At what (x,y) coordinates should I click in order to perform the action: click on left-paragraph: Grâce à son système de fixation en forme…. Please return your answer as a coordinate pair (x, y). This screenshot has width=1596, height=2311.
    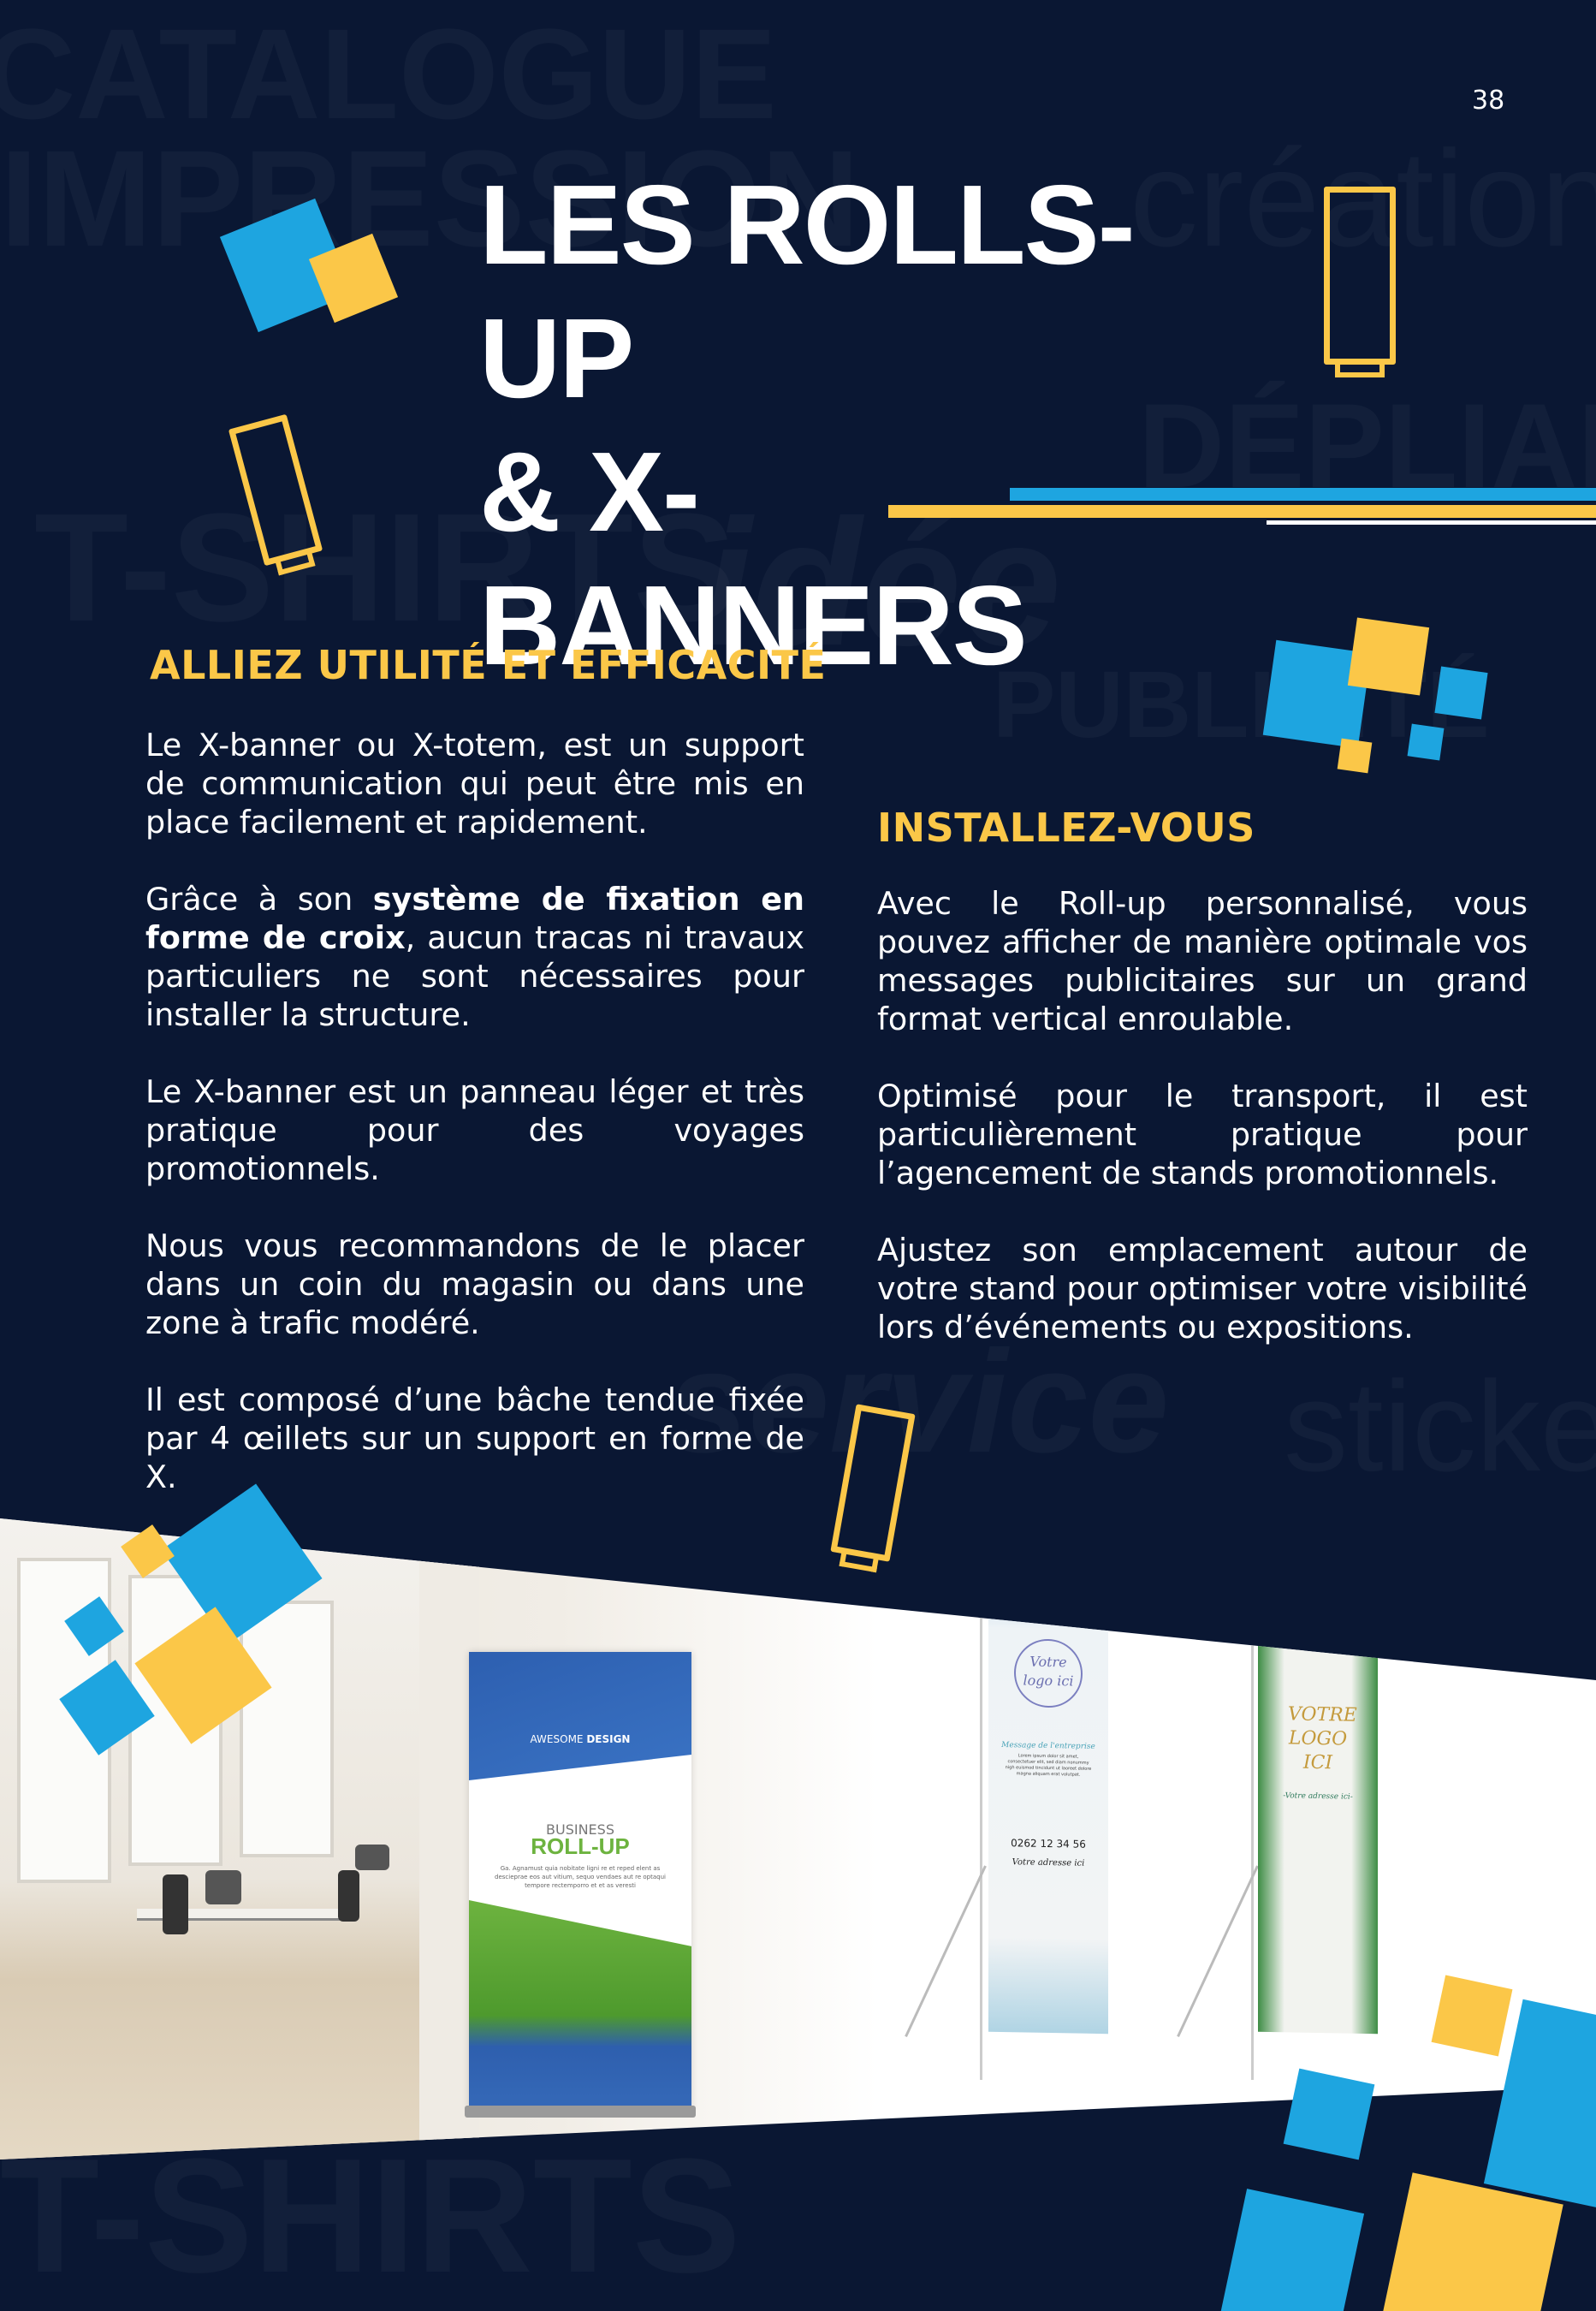
    Looking at the image, I should click on (474, 957).